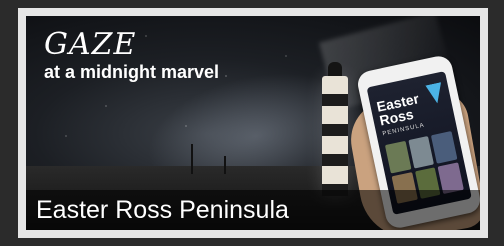 This screenshot has height=246, width=504. What do you see at coordinates (435, 93) in the screenshot?
I see `app-logo-accent-icon` at bounding box center [435, 93].